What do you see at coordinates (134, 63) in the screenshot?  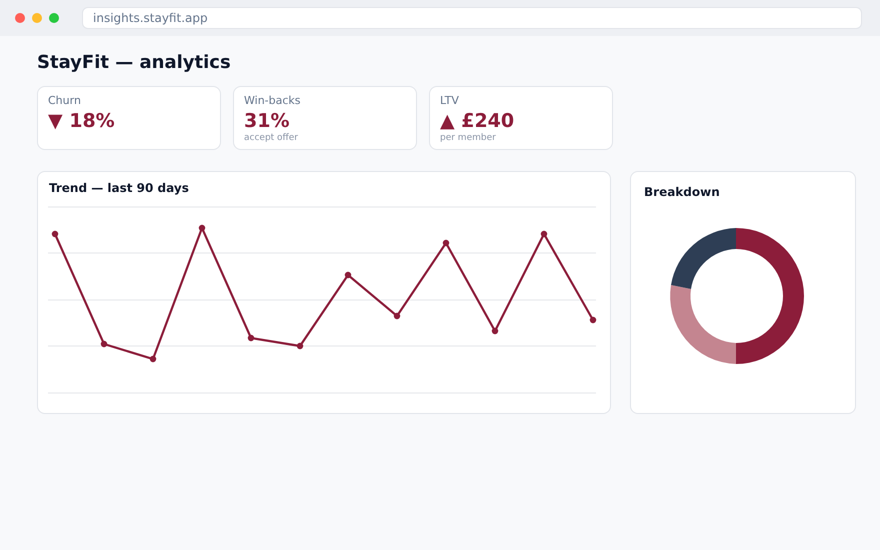 I see `page-title: StayFit — analytics` at bounding box center [134, 63].